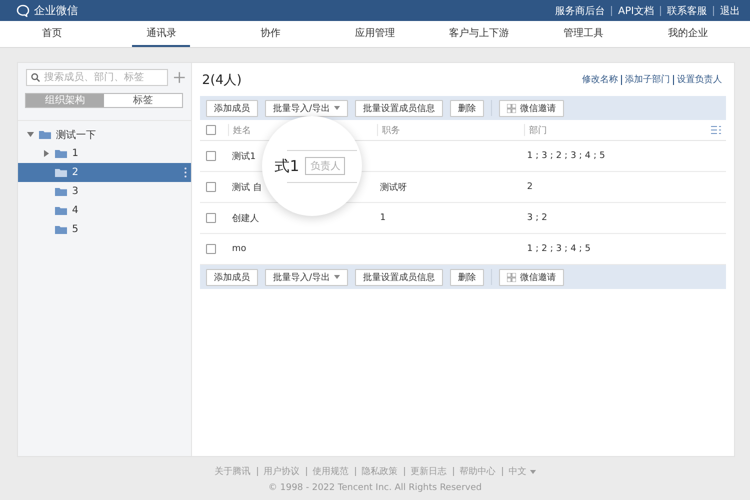 The image size is (750, 500). Describe the element at coordinates (600, 79) in the screenshot. I see `action-link: 修改名称` at that location.